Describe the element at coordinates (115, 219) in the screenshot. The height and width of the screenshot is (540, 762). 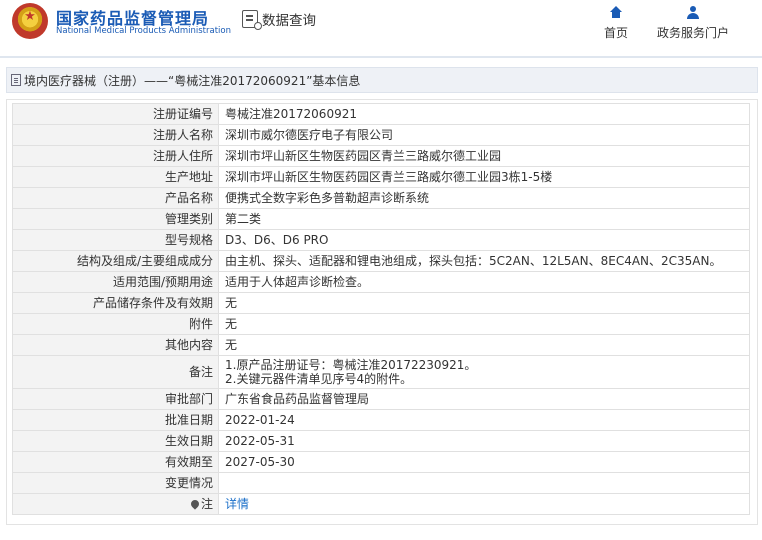
I see `row-label: 管理类别` at that location.